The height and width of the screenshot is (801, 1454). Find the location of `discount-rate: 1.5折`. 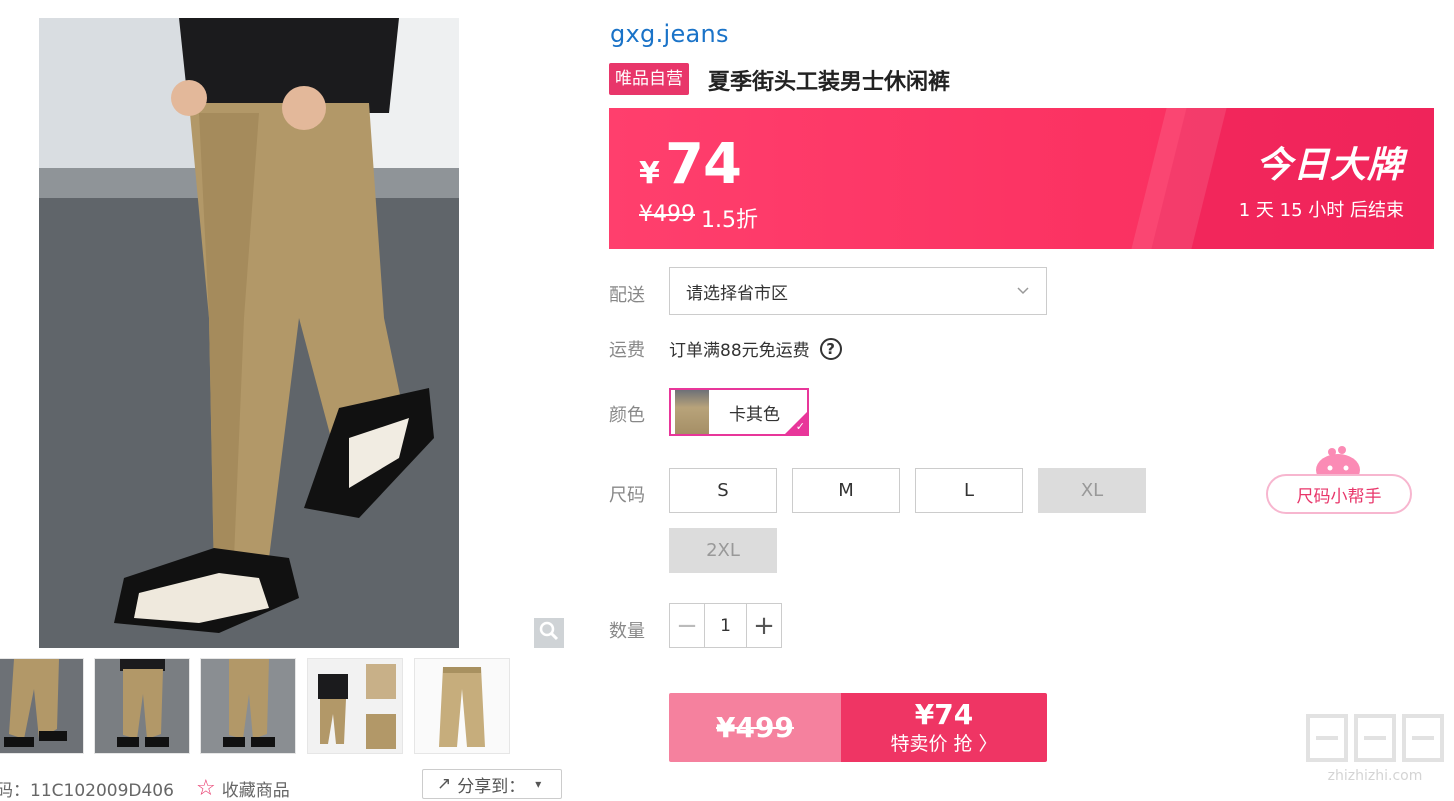

discount-rate: 1.5折 is located at coordinates (729, 220).